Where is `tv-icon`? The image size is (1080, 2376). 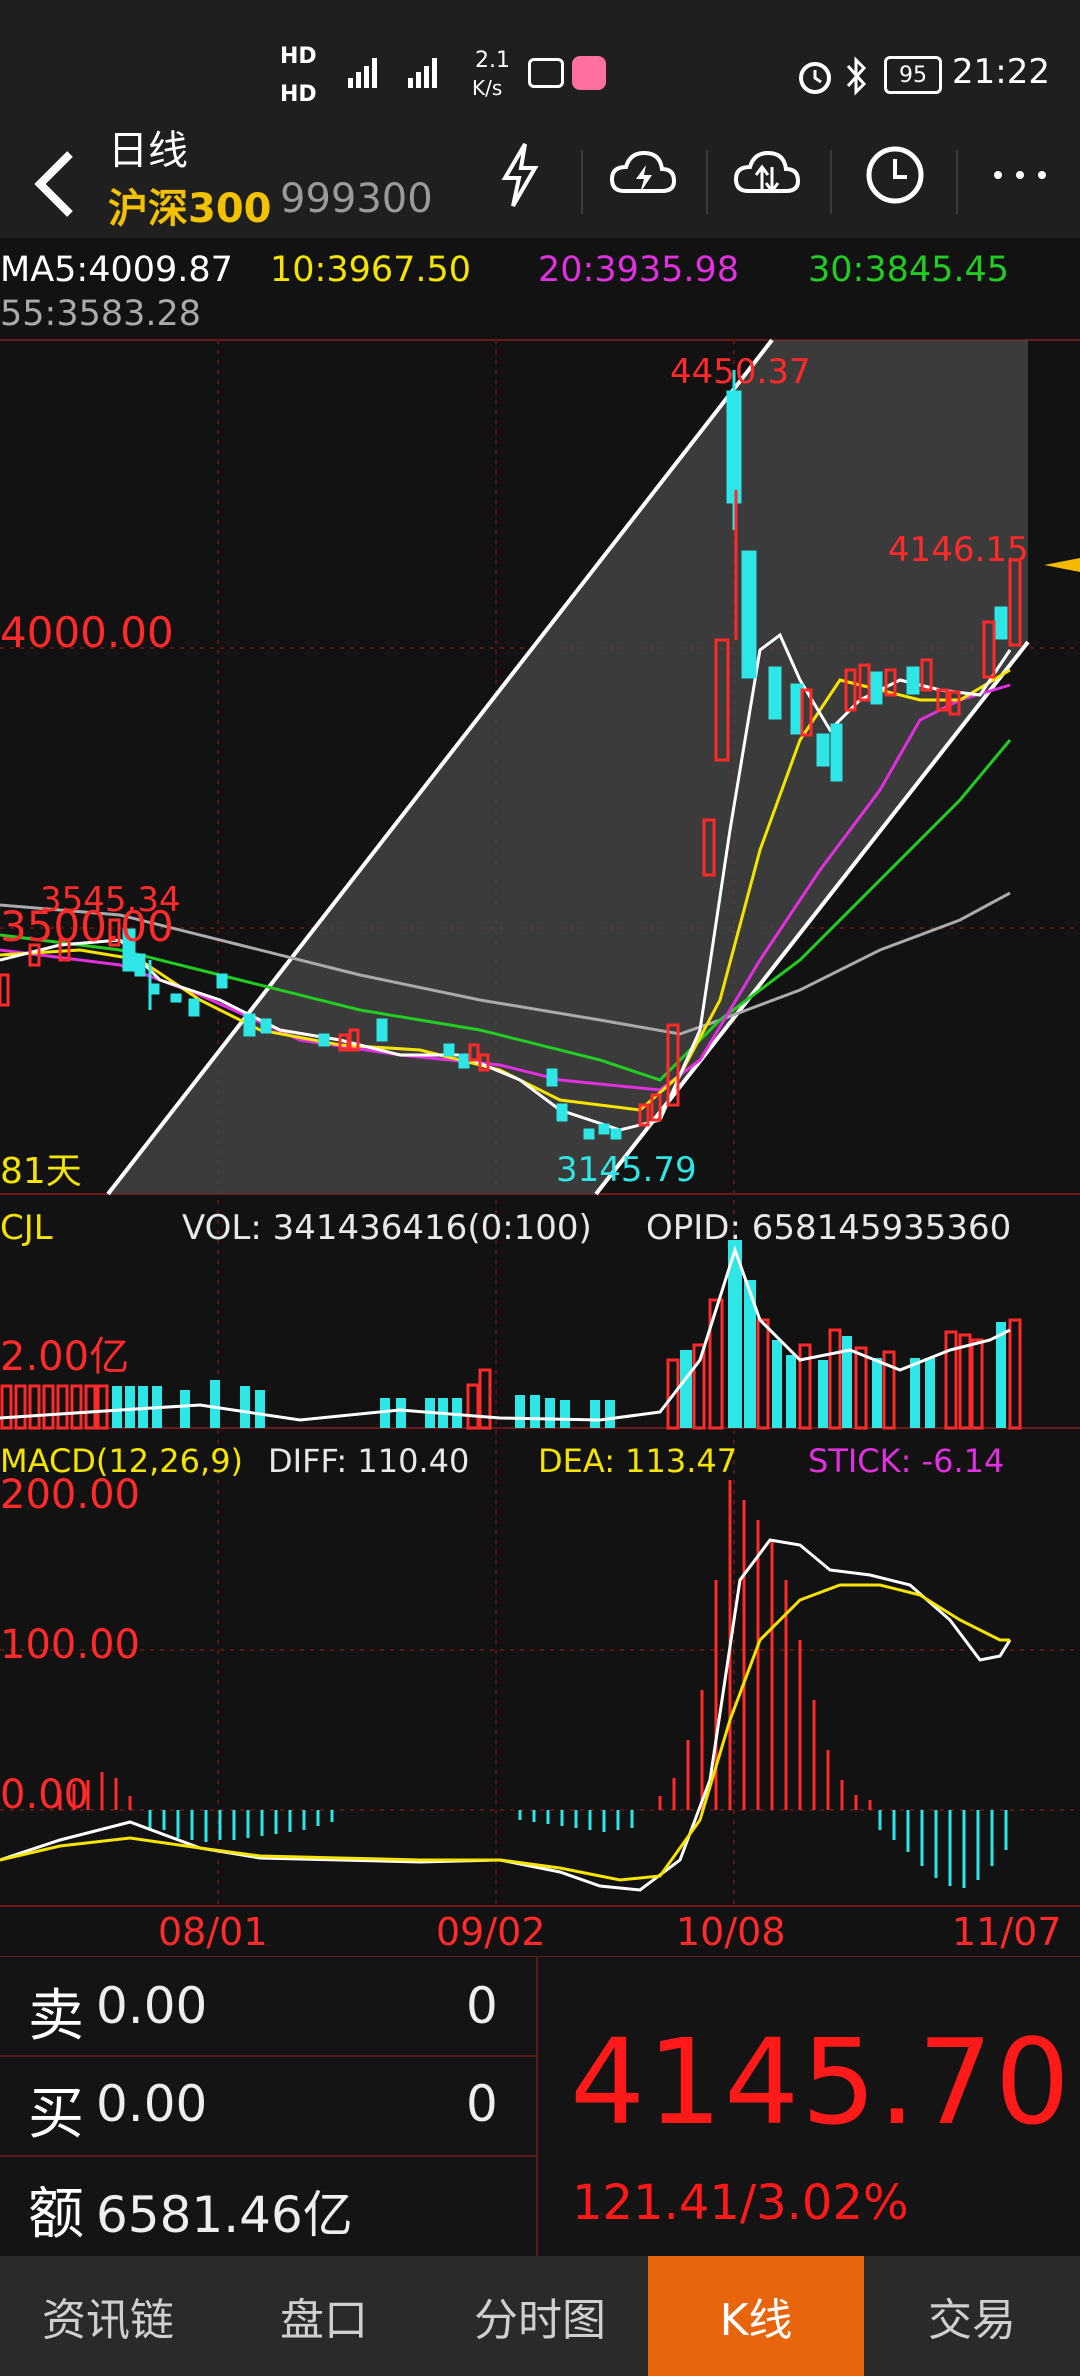 tv-icon is located at coordinates (546, 73).